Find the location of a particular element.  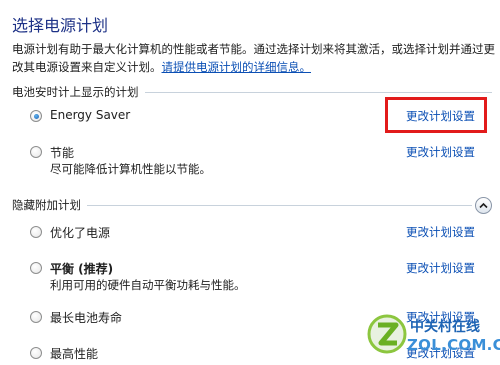

plan-name: Energy Saver is located at coordinates (90, 115).